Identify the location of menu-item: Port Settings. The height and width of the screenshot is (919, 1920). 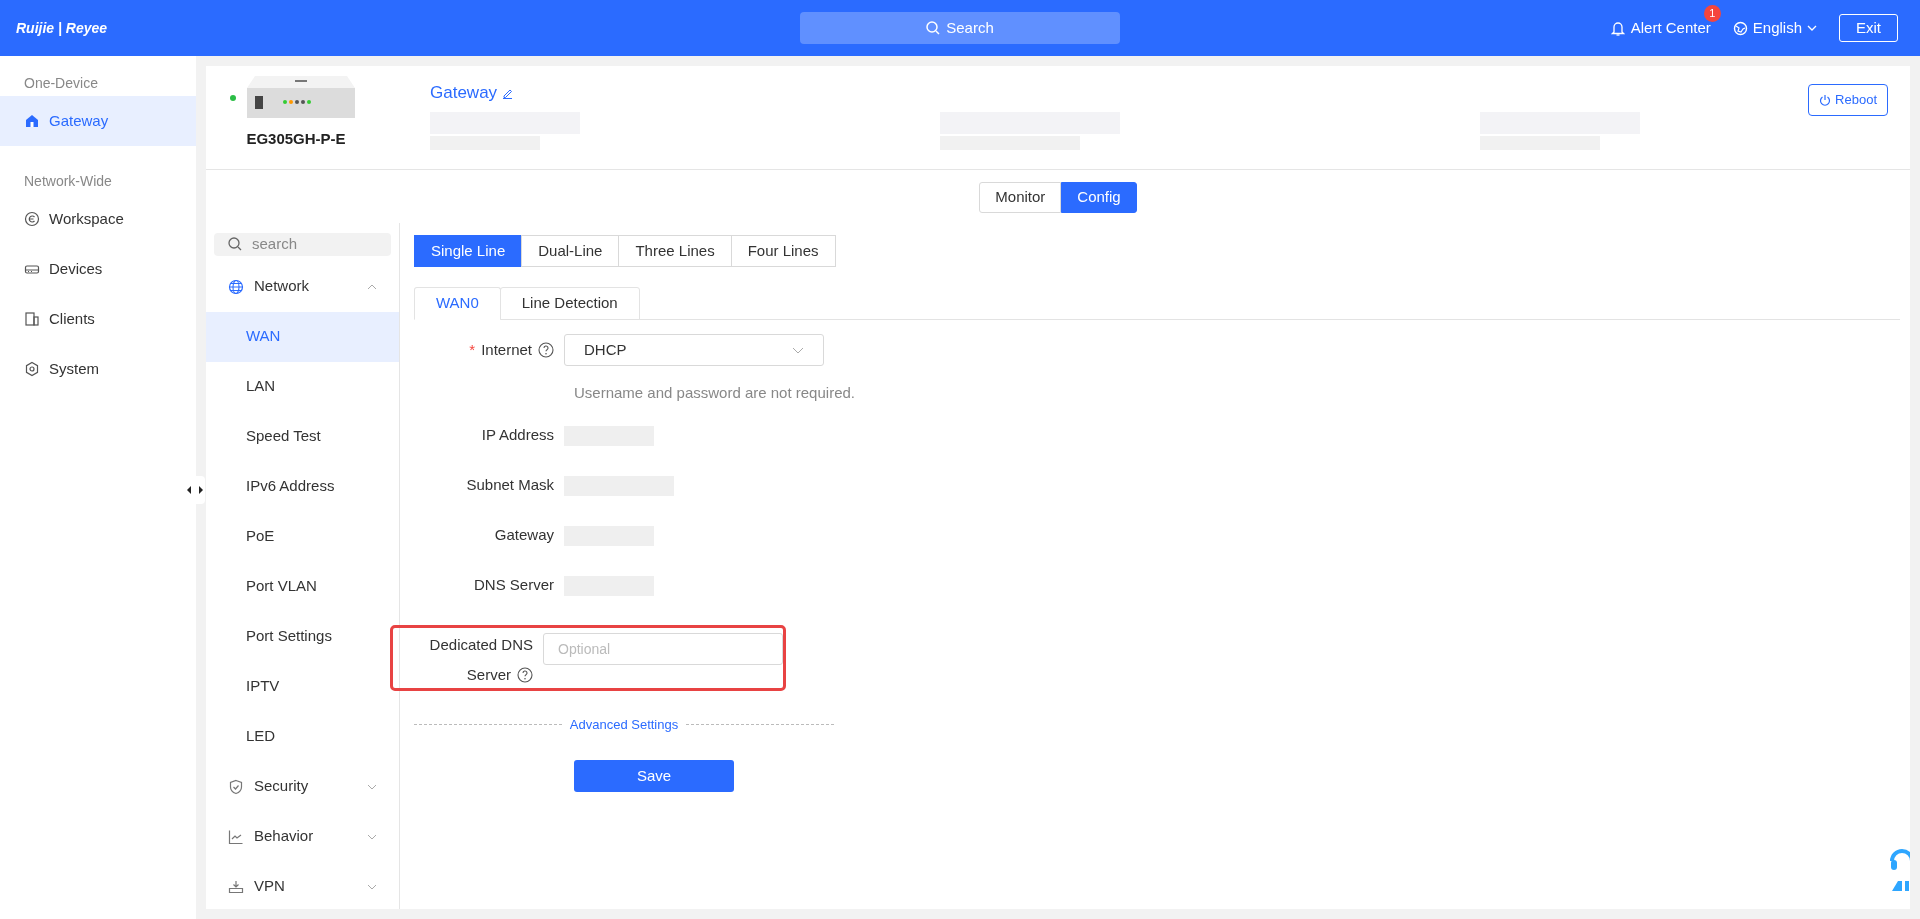
(302, 636).